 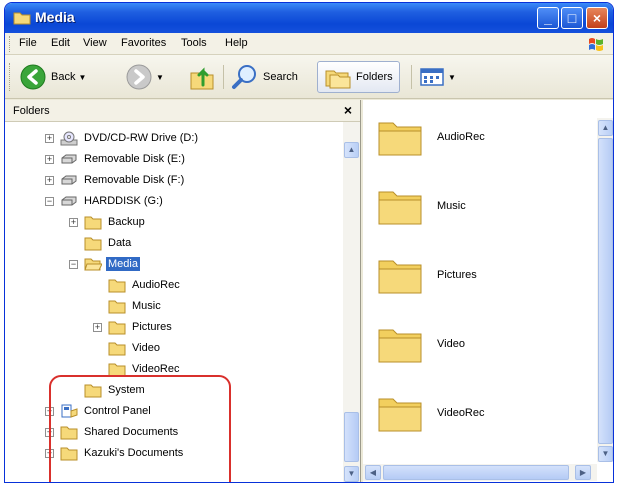 I want to click on forward-button: ▼, so click(x=144, y=77).